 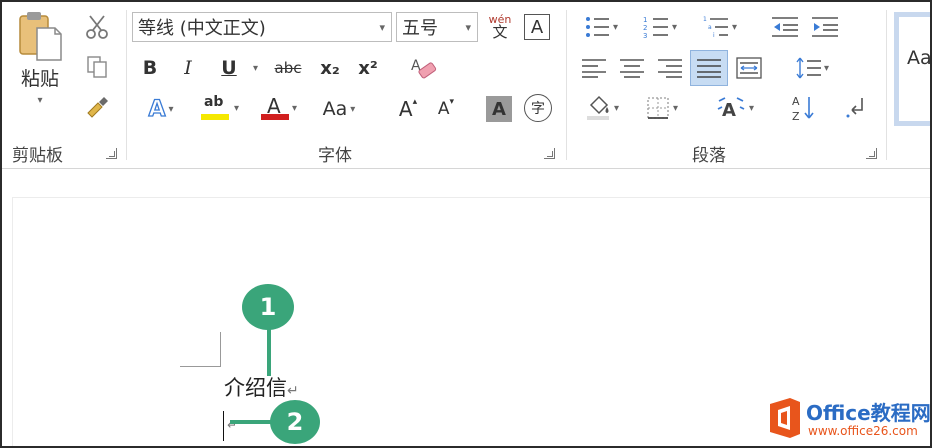 What do you see at coordinates (40, 36) in the screenshot?
I see `paste-icon` at bounding box center [40, 36].